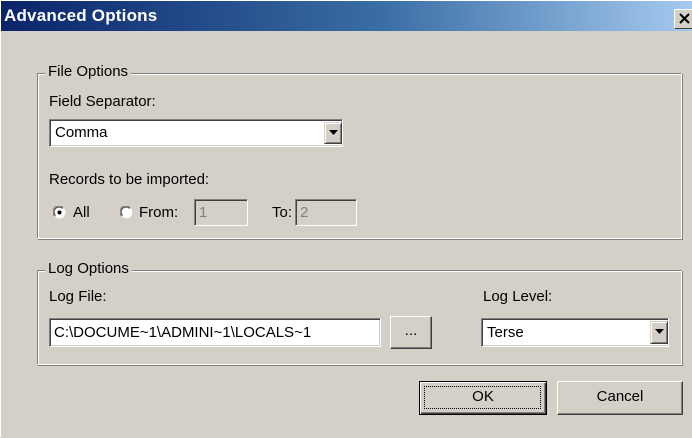 The height and width of the screenshot is (438, 692). Describe the element at coordinates (78, 296) in the screenshot. I see `log-file-label: Log File:` at that location.